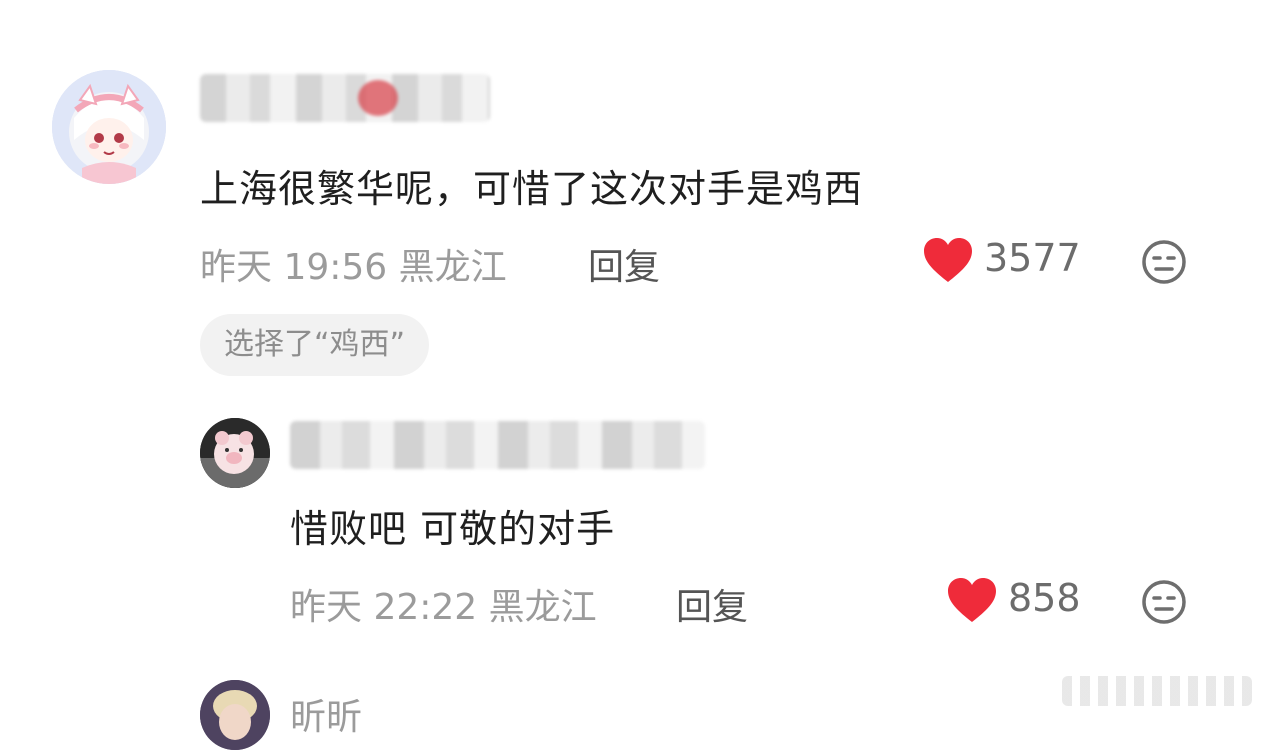  I want to click on reply-text: 惜败吧 可敬的对手, so click(453, 529).